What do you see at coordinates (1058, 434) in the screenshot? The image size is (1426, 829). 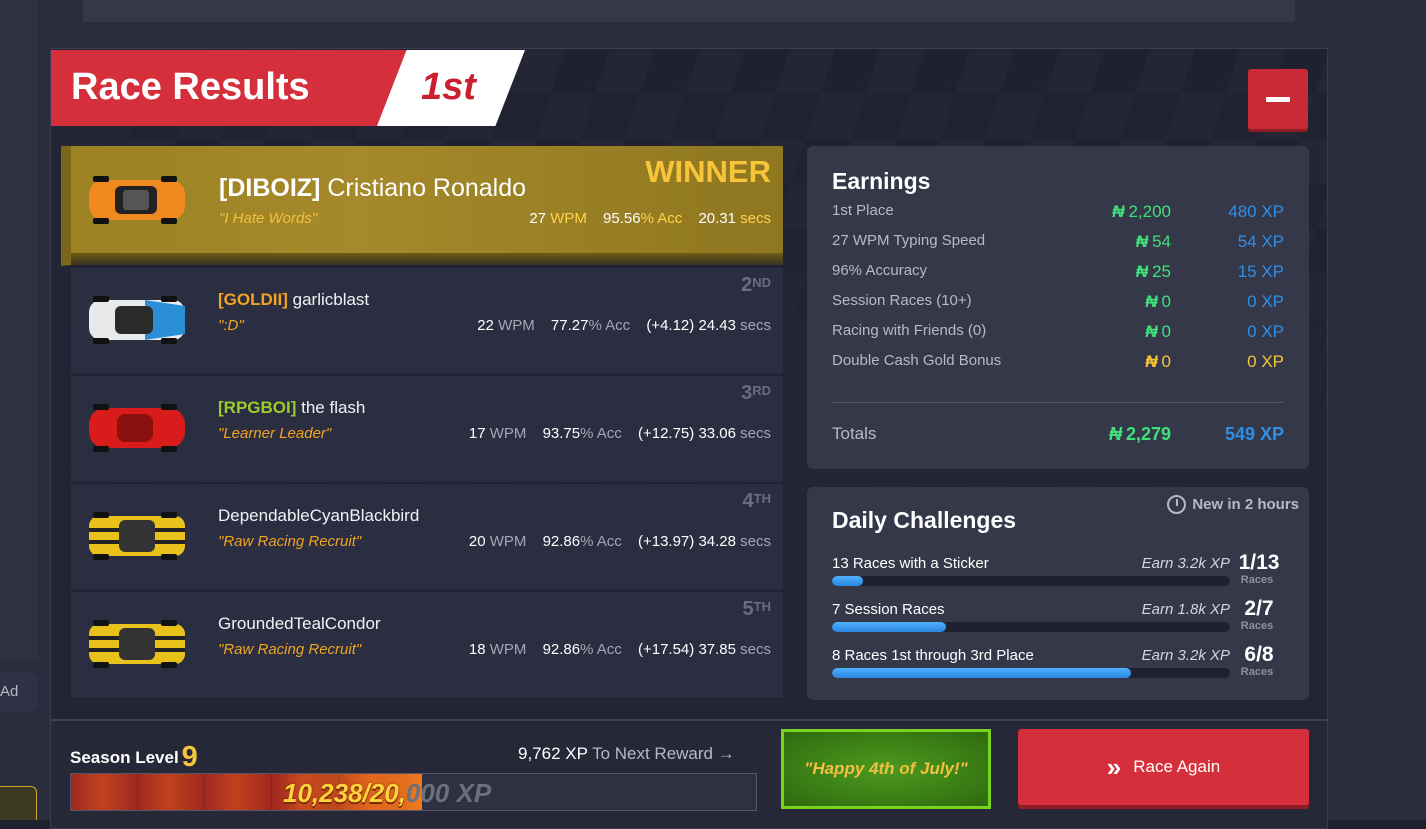 I see `earnings-totals: Totals ₦ 2,279 549 XP` at bounding box center [1058, 434].